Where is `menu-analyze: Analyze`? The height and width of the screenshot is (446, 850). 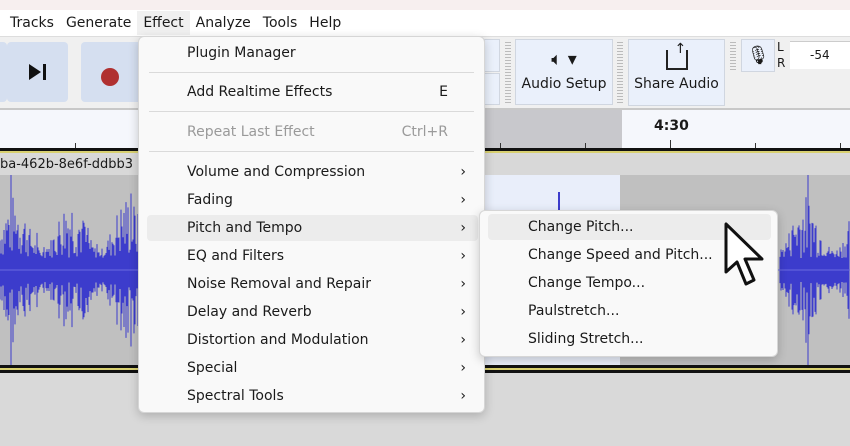
menu-analyze: Analyze is located at coordinates (223, 23).